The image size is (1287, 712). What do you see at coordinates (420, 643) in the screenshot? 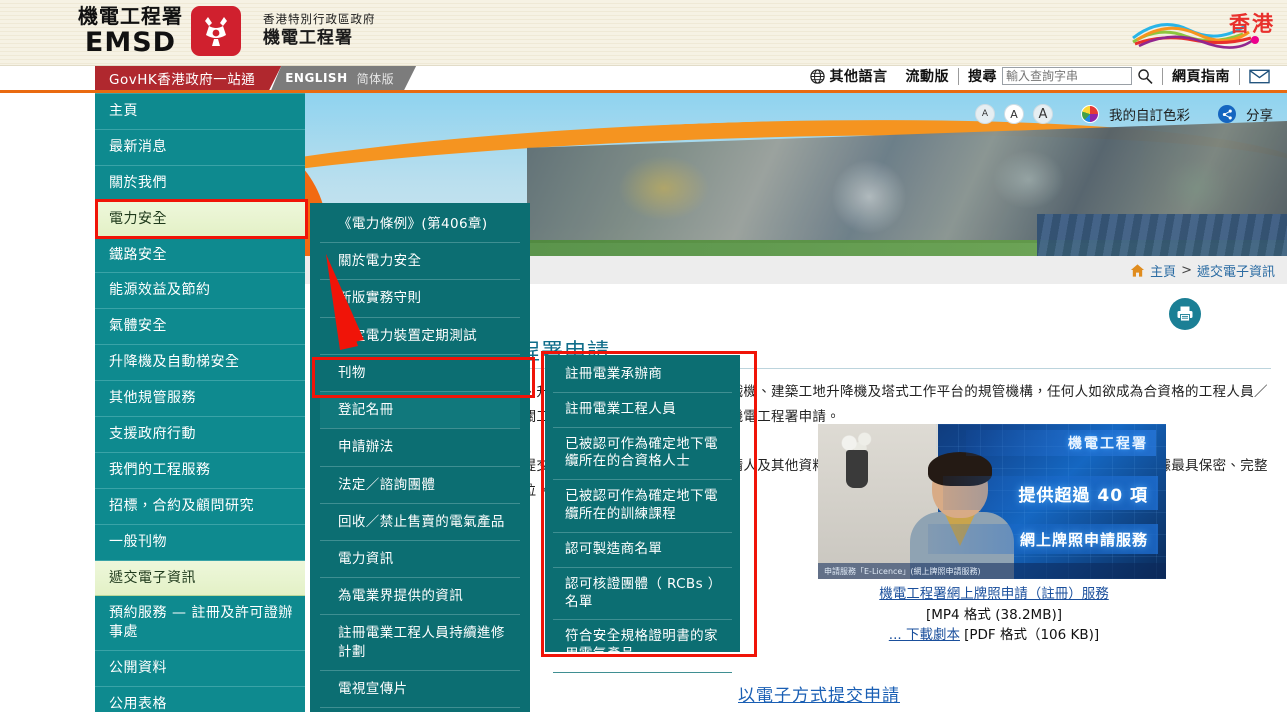
I see `flyout2-item-11: 註冊電業工程人員持續進修計劃` at bounding box center [420, 643].